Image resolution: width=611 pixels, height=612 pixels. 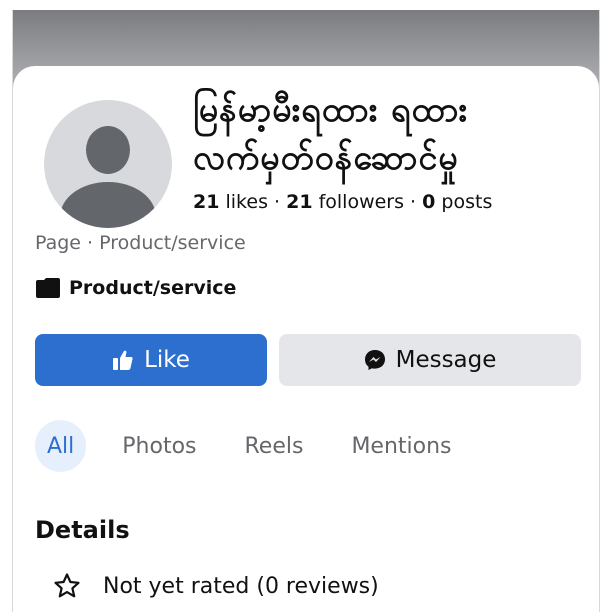 I want to click on page-title-line1: မြန်မာ့မီးရထား ရထား, so click(x=331, y=110).